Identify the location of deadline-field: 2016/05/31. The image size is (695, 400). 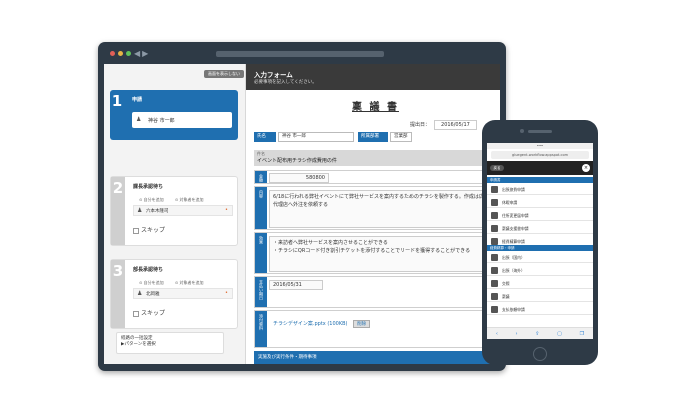
(296, 285).